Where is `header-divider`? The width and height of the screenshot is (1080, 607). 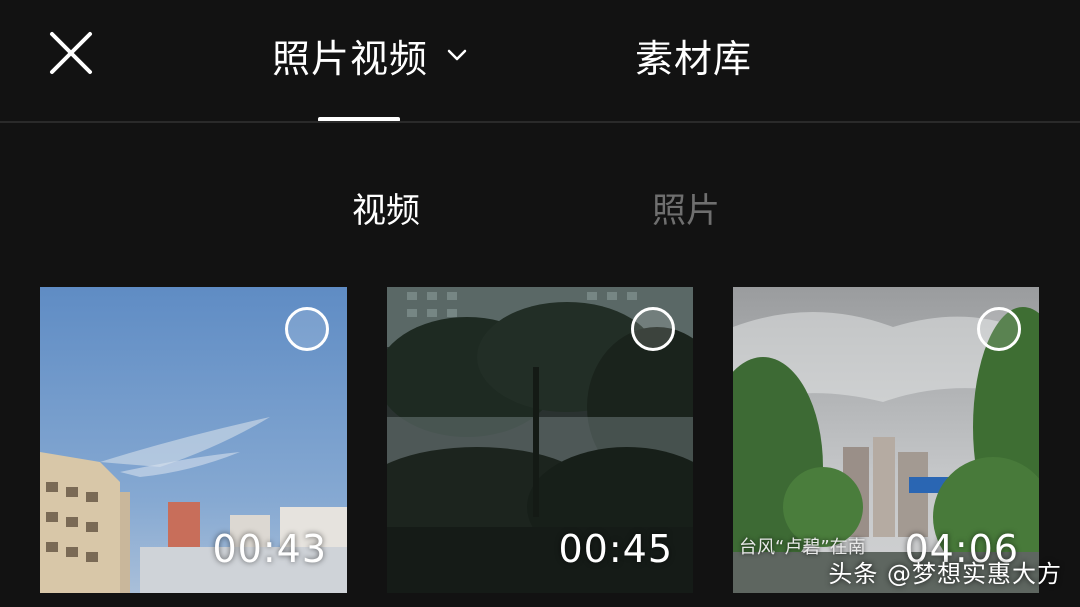
header-divider is located at coordinates (540, 122).